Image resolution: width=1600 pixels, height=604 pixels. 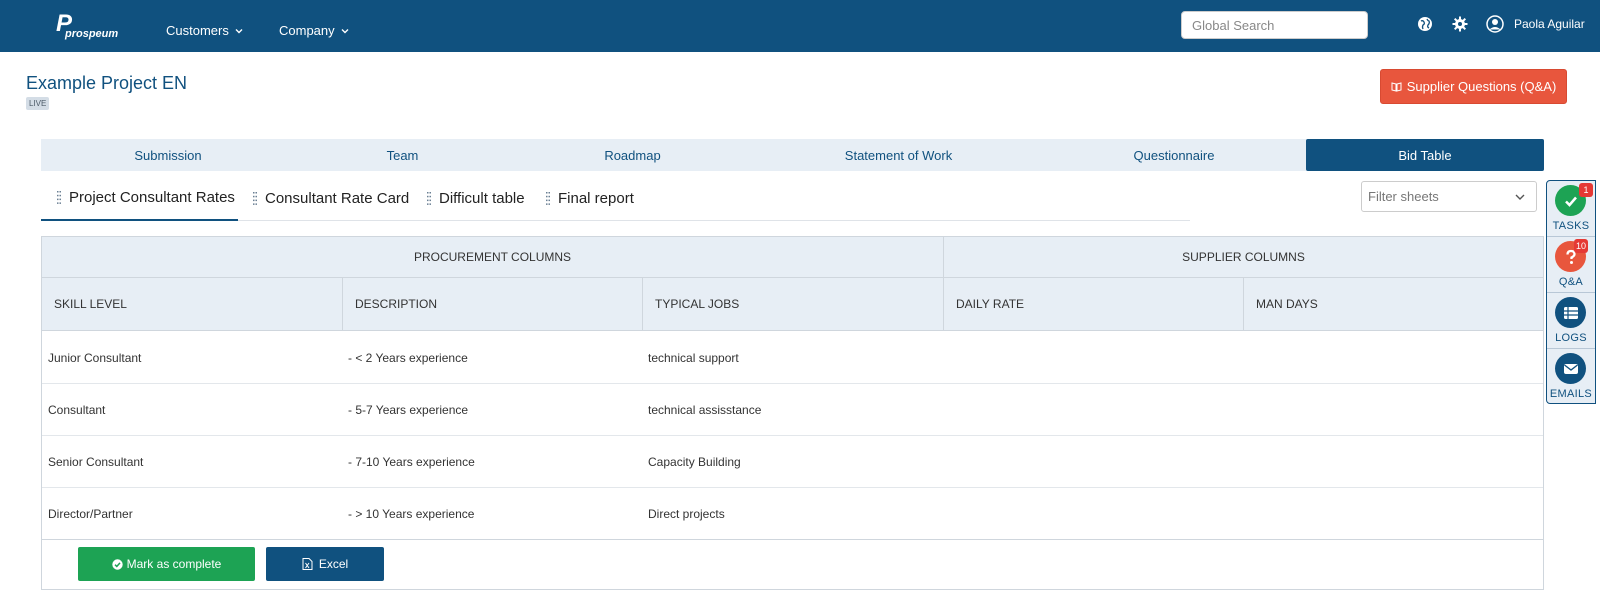 I want to click on cell-skill-level: Consultant, so click(x=77, y=409).